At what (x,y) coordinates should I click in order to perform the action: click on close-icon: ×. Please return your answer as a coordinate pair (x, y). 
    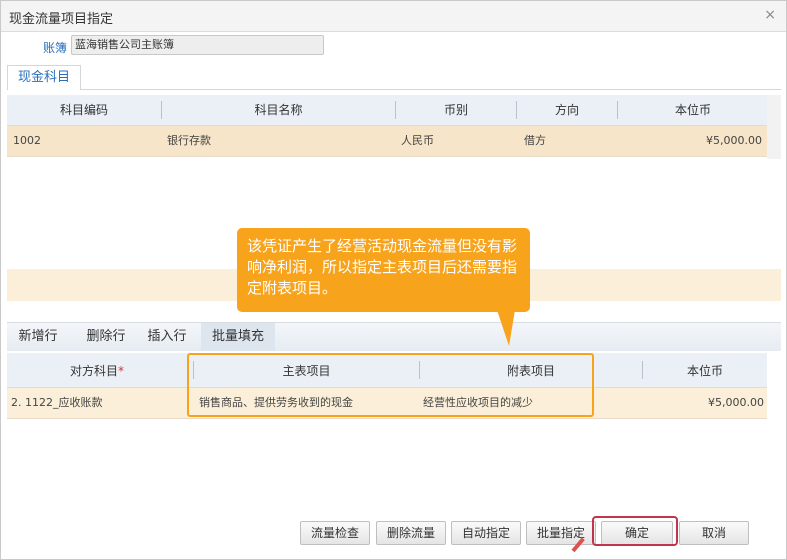
    Looking at the image, I should click on (770, 15).